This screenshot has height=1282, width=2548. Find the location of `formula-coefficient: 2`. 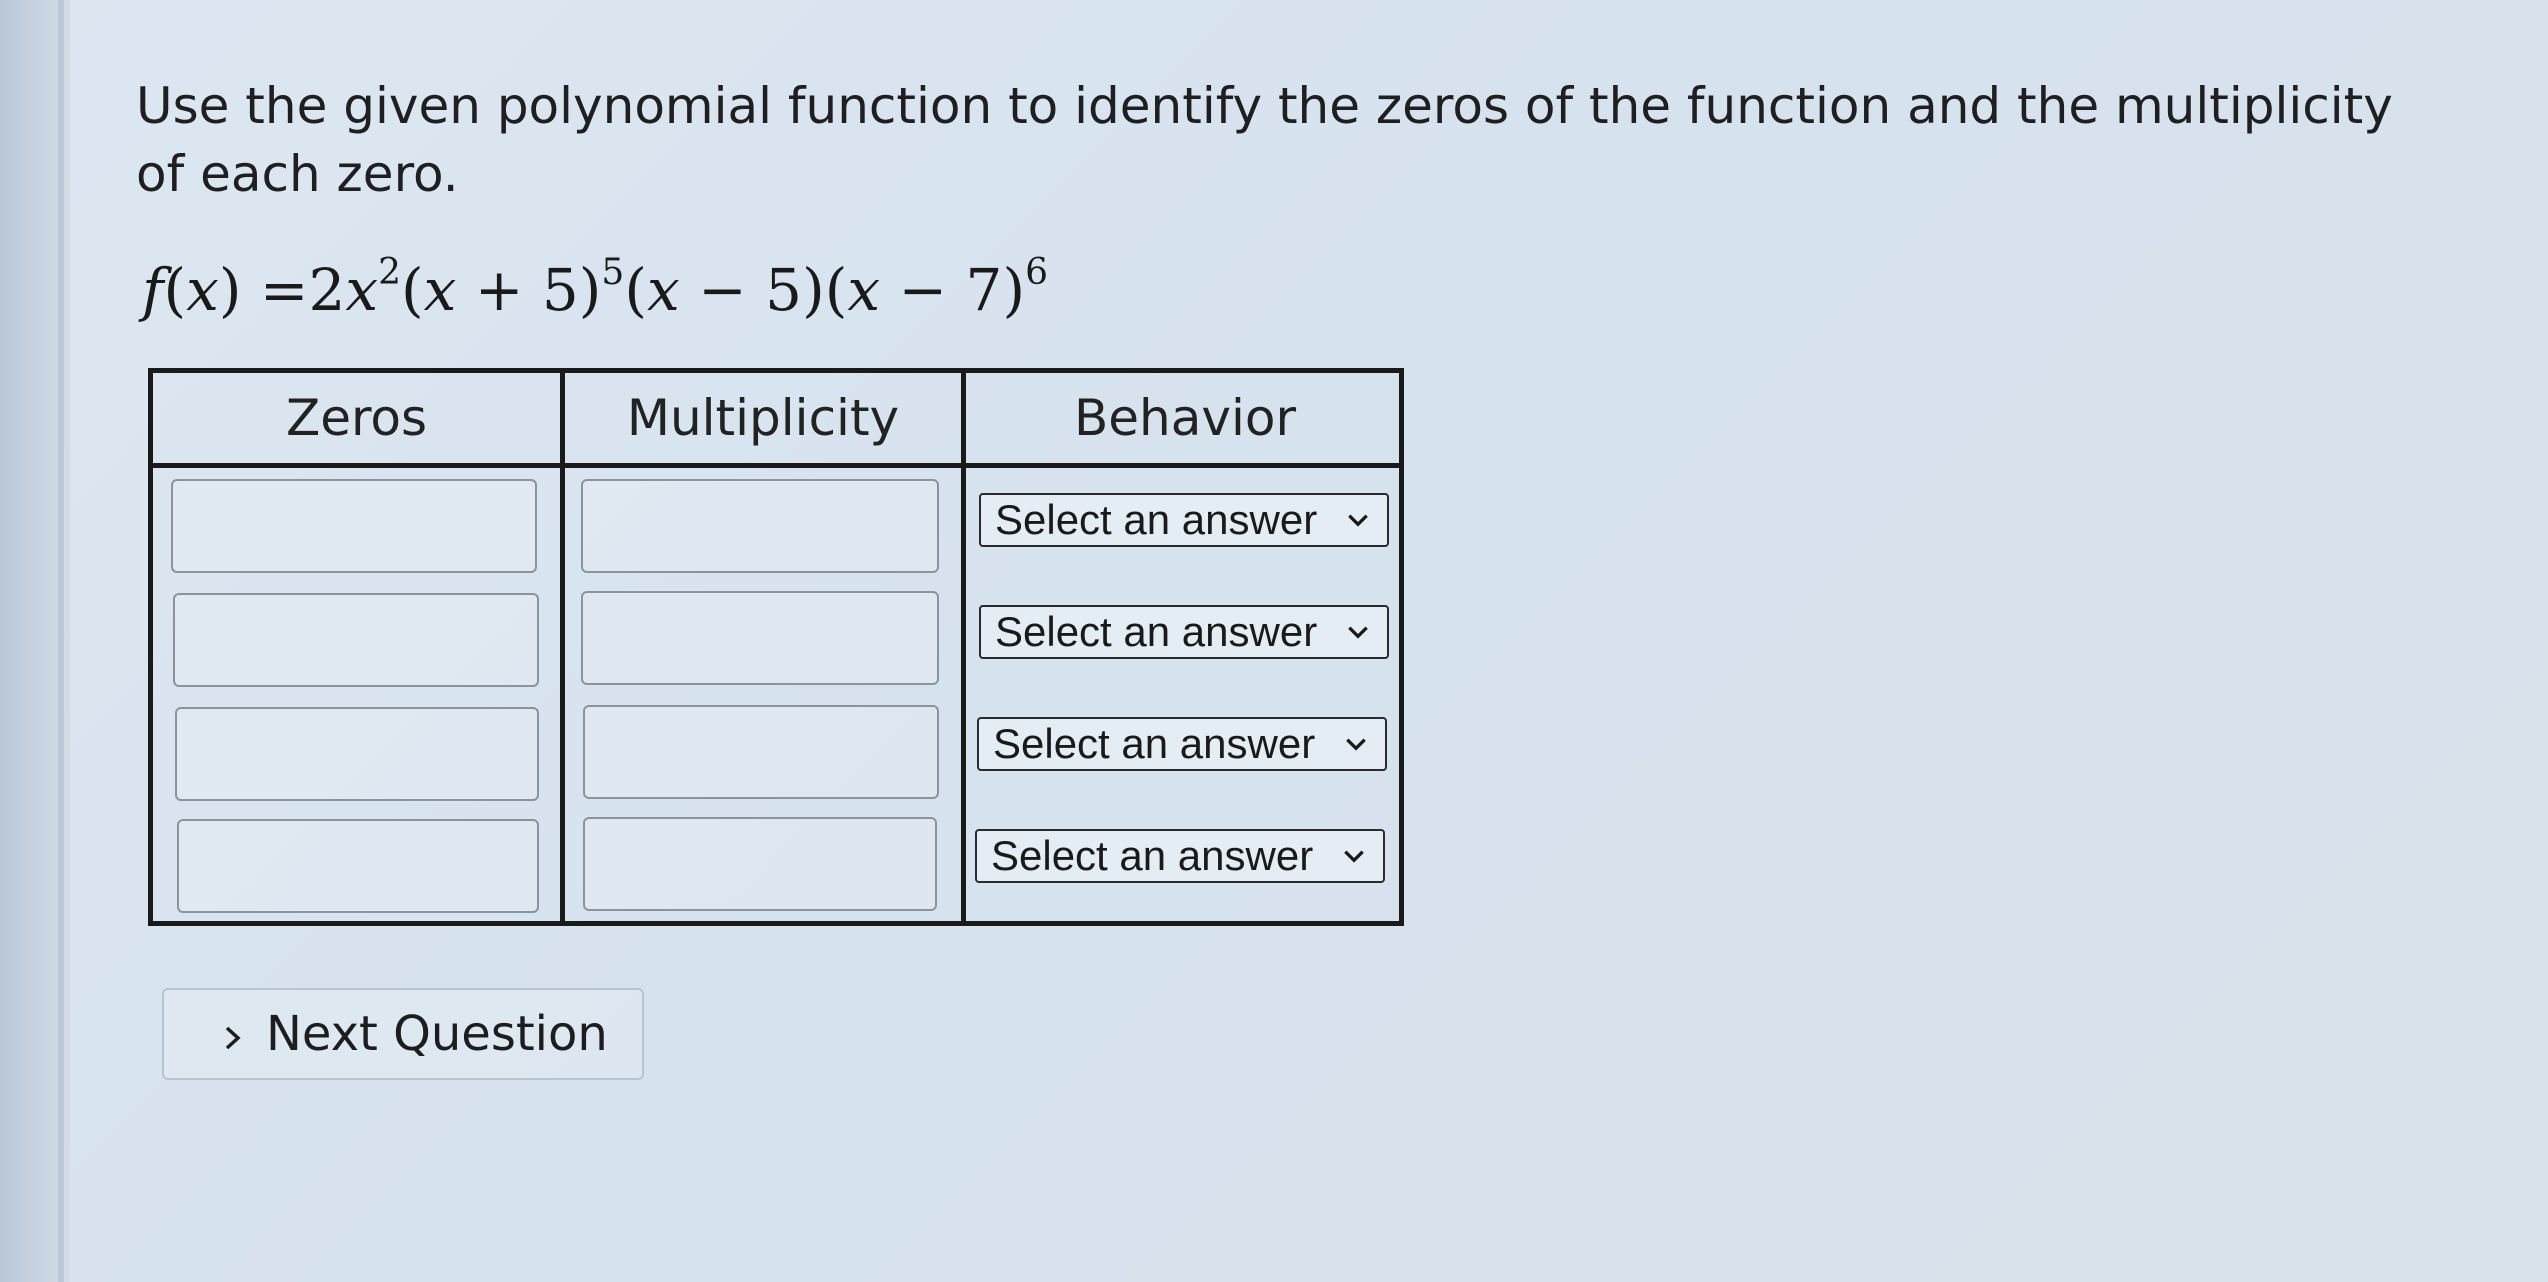

formula-coefficient: 2 is located at coordinates (327, 290).